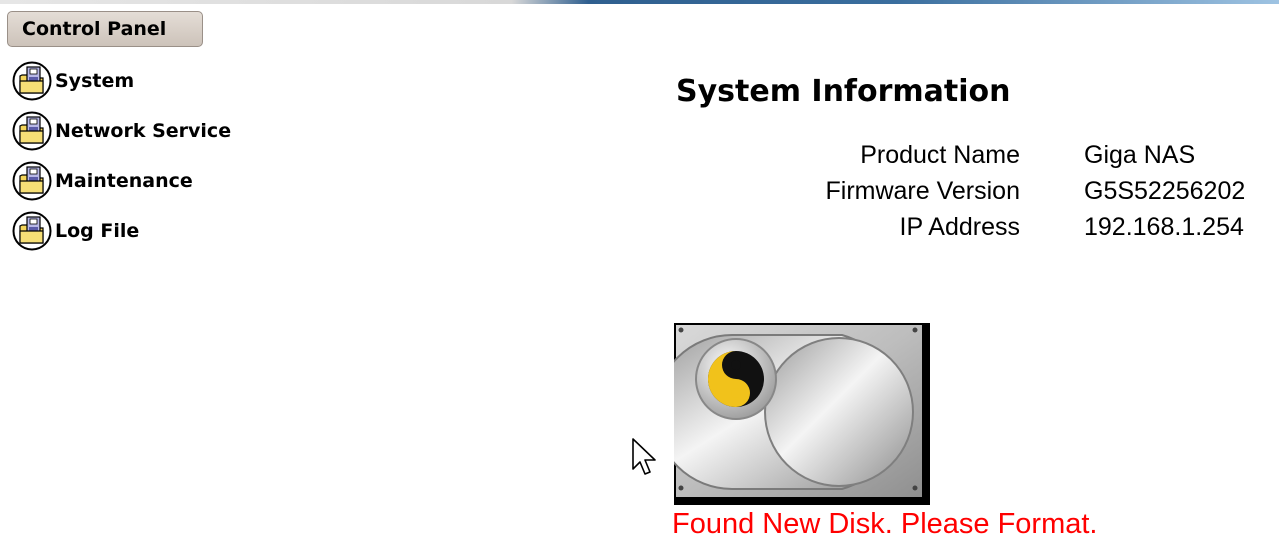  What do you see at coordinates (143, 131) in the screenshot?
I see `sidebar-item-label: Network Service` at bounding box center [143, 131].